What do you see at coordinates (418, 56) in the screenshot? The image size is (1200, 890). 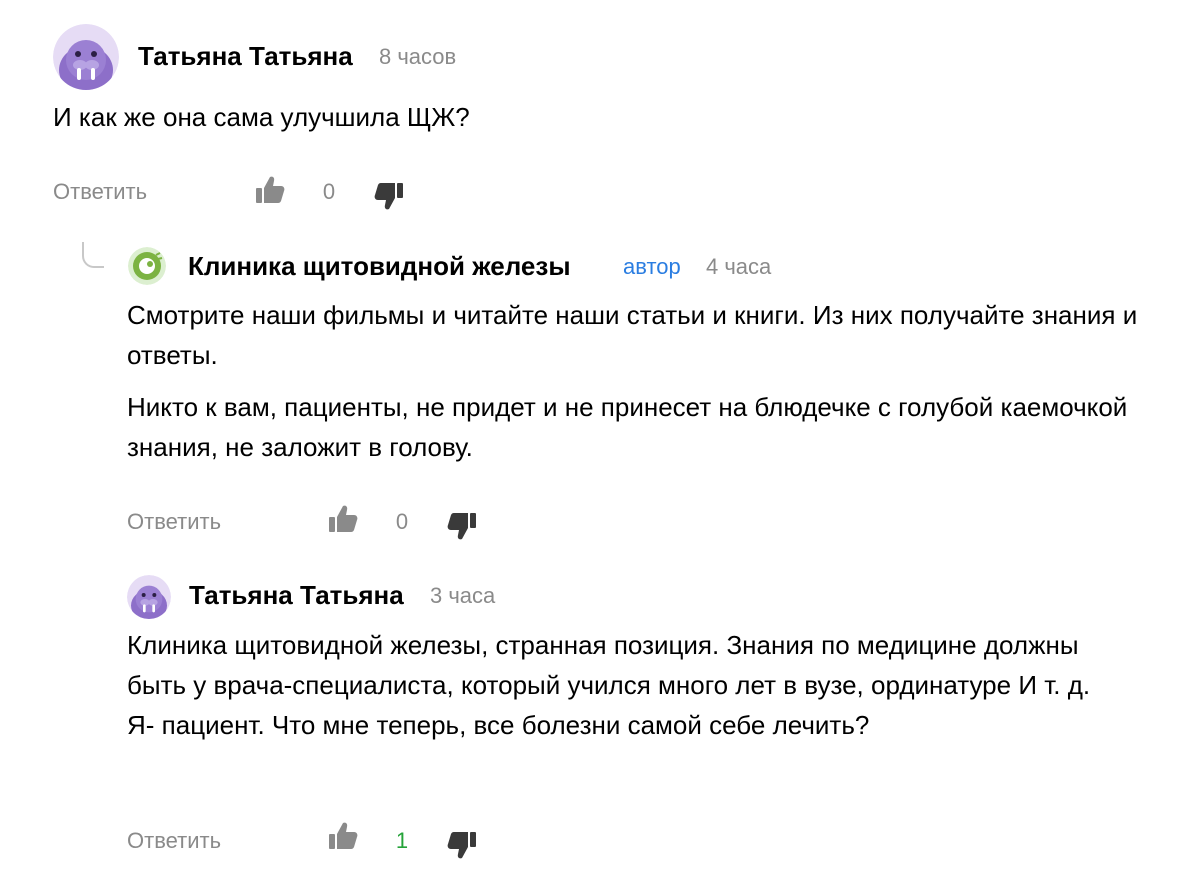 I see `comment-time: 8 часов` at bounding box center [418, 56].